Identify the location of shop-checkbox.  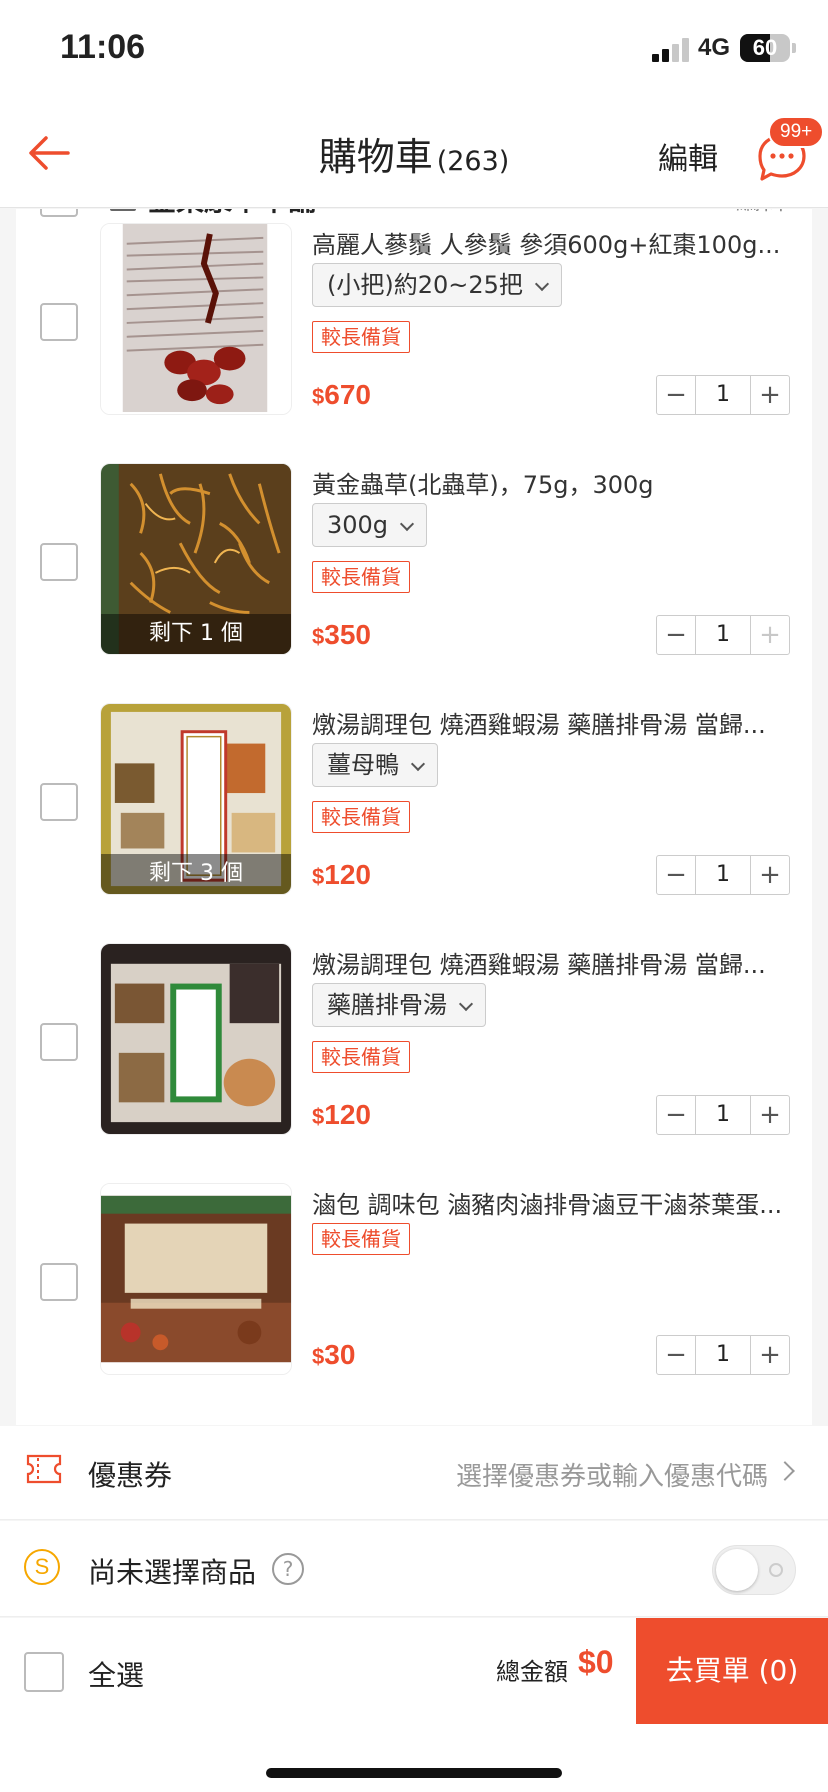
(59, 213).